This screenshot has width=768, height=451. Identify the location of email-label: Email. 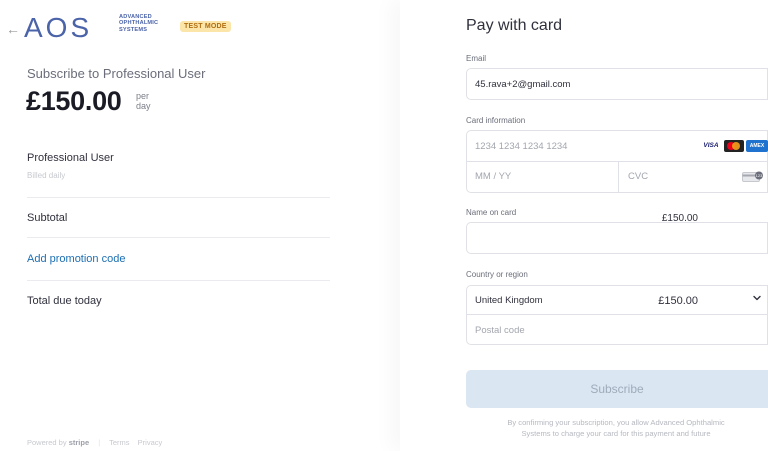
(476, 58).